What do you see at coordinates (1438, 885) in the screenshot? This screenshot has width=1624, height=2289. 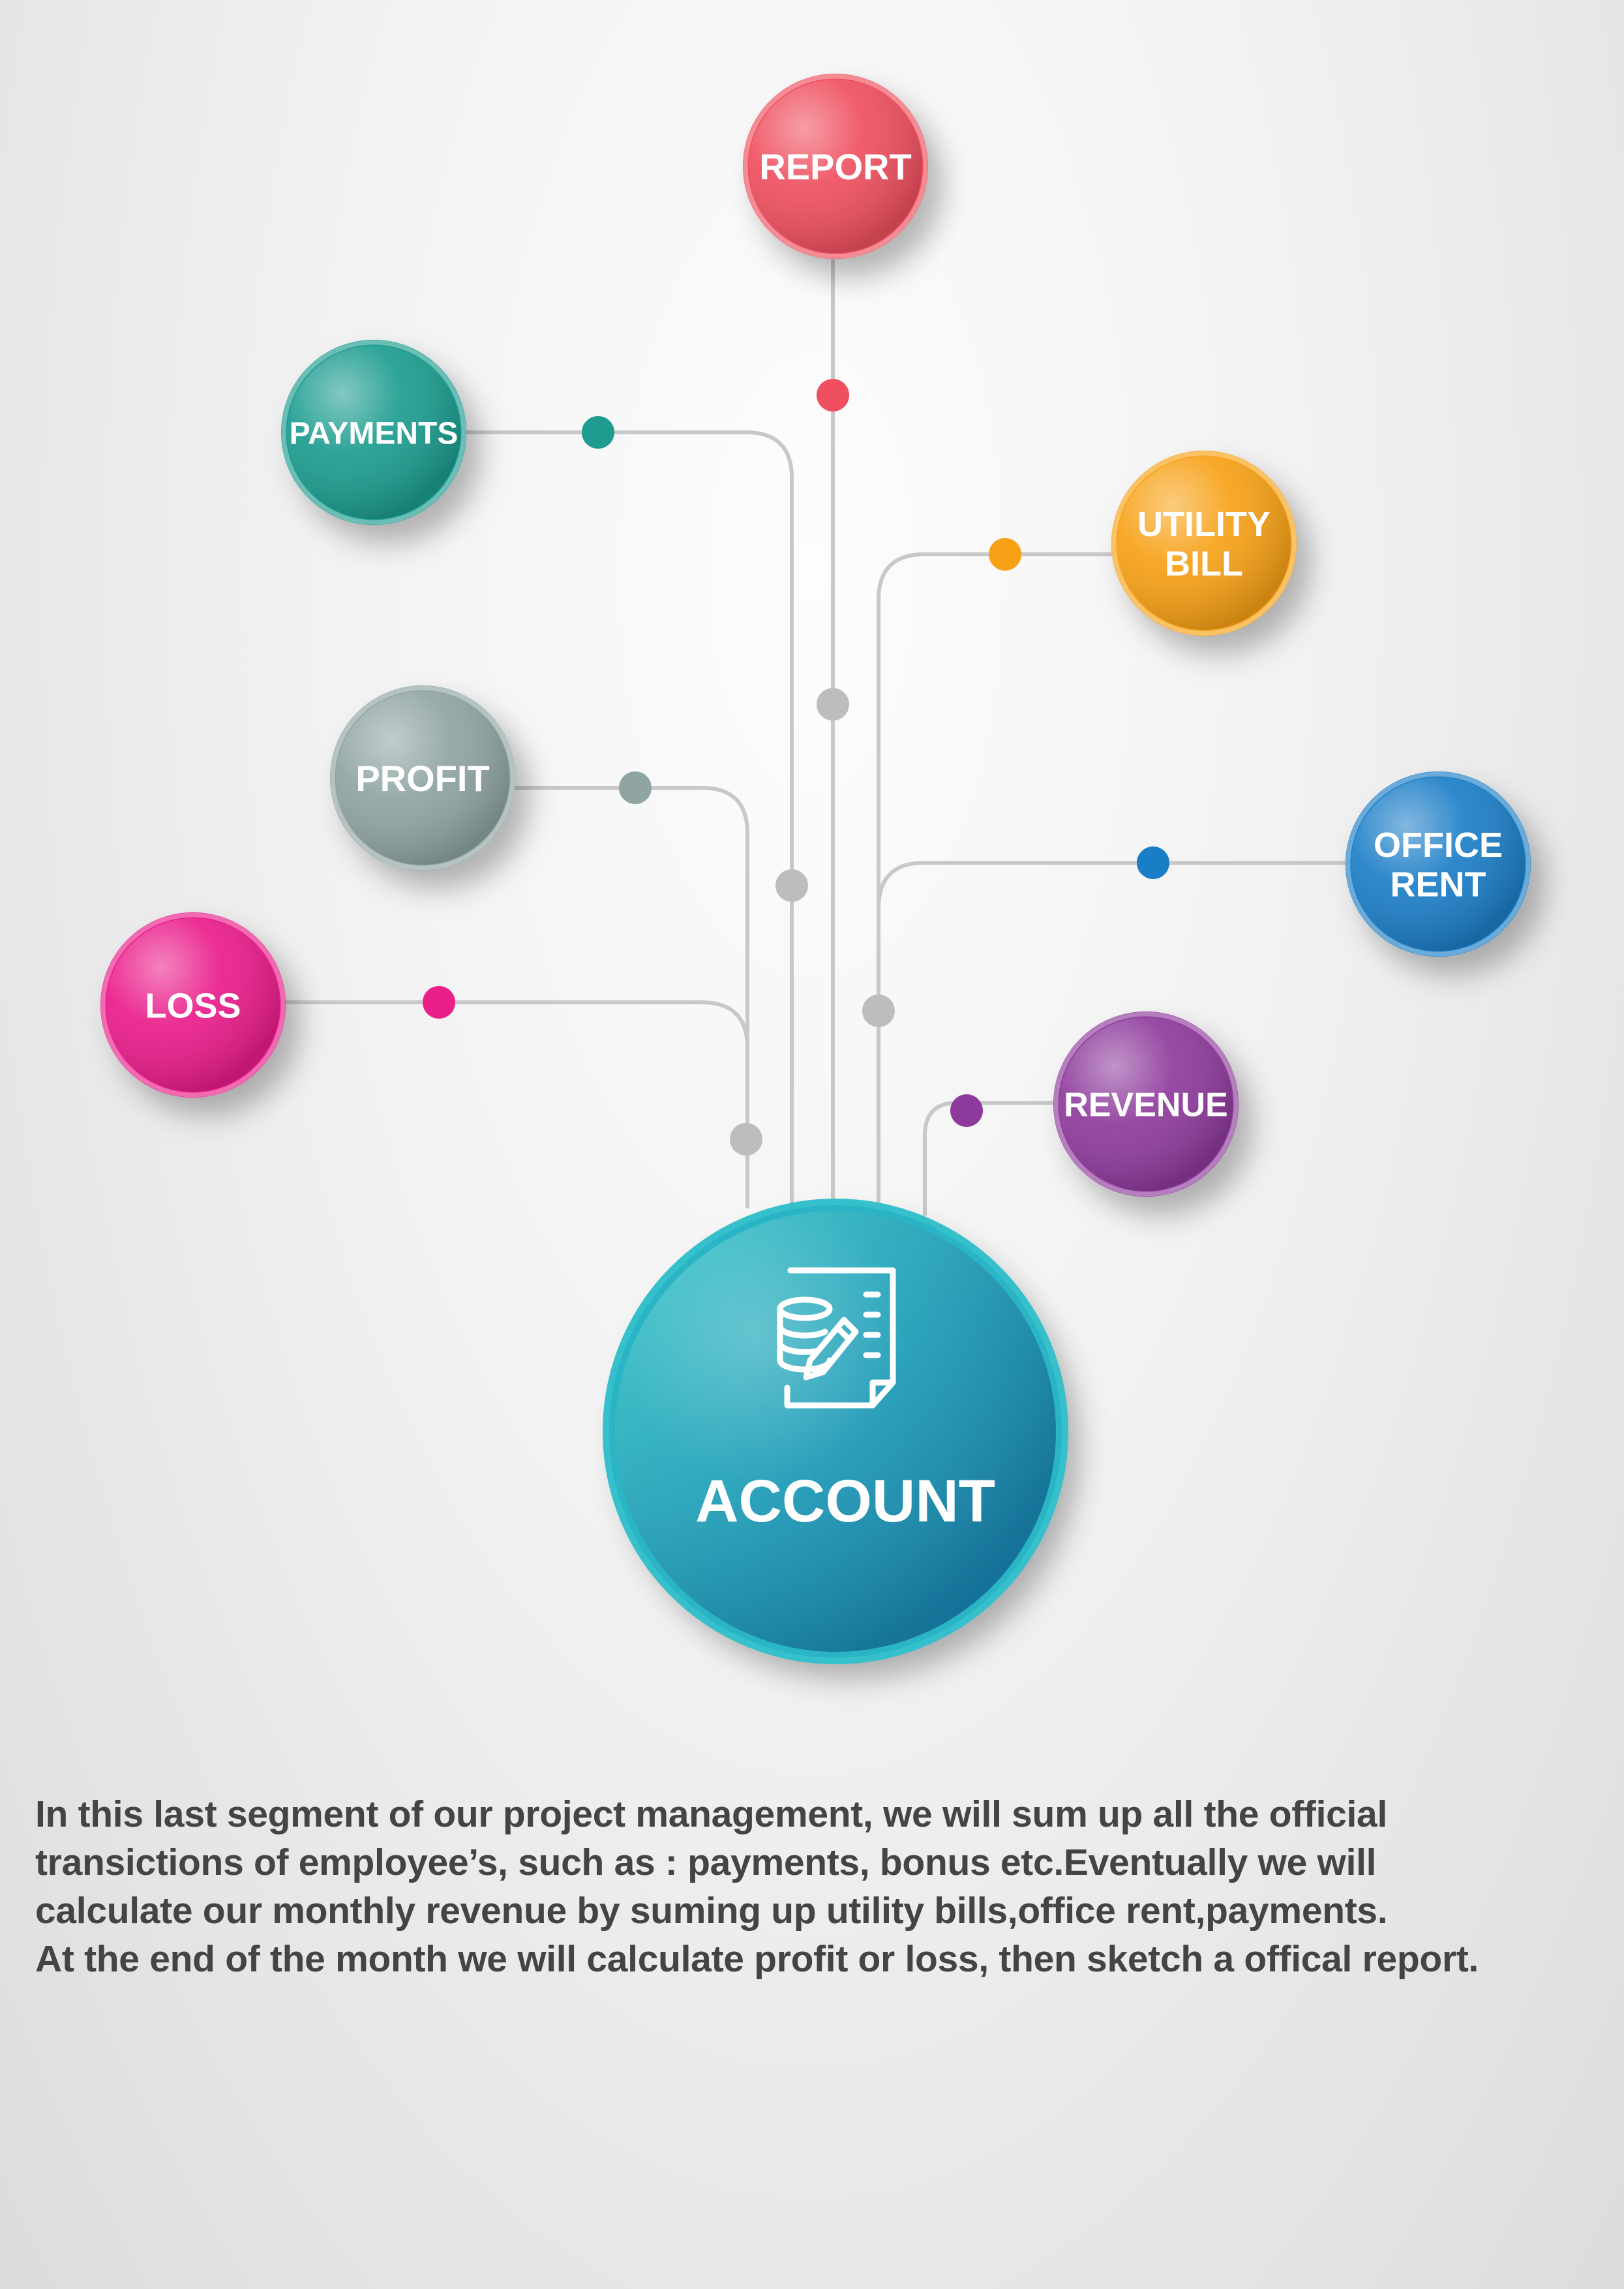 I see `office-rent-label: RENT` at bounding box center [1438, 885].